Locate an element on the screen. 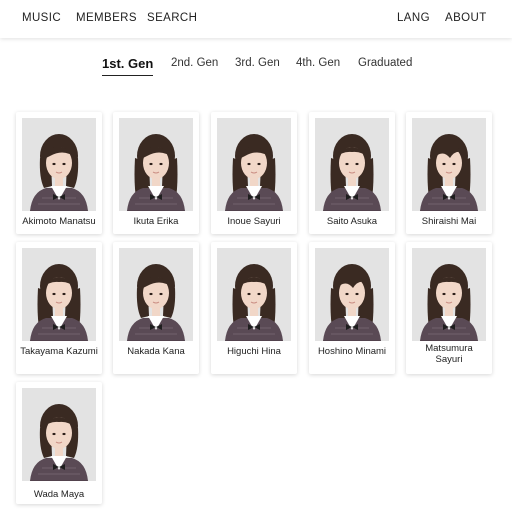 The height and width of the screenshot is (512, 512). member-name: Saito Asuka is located at coordinates (352, 221).